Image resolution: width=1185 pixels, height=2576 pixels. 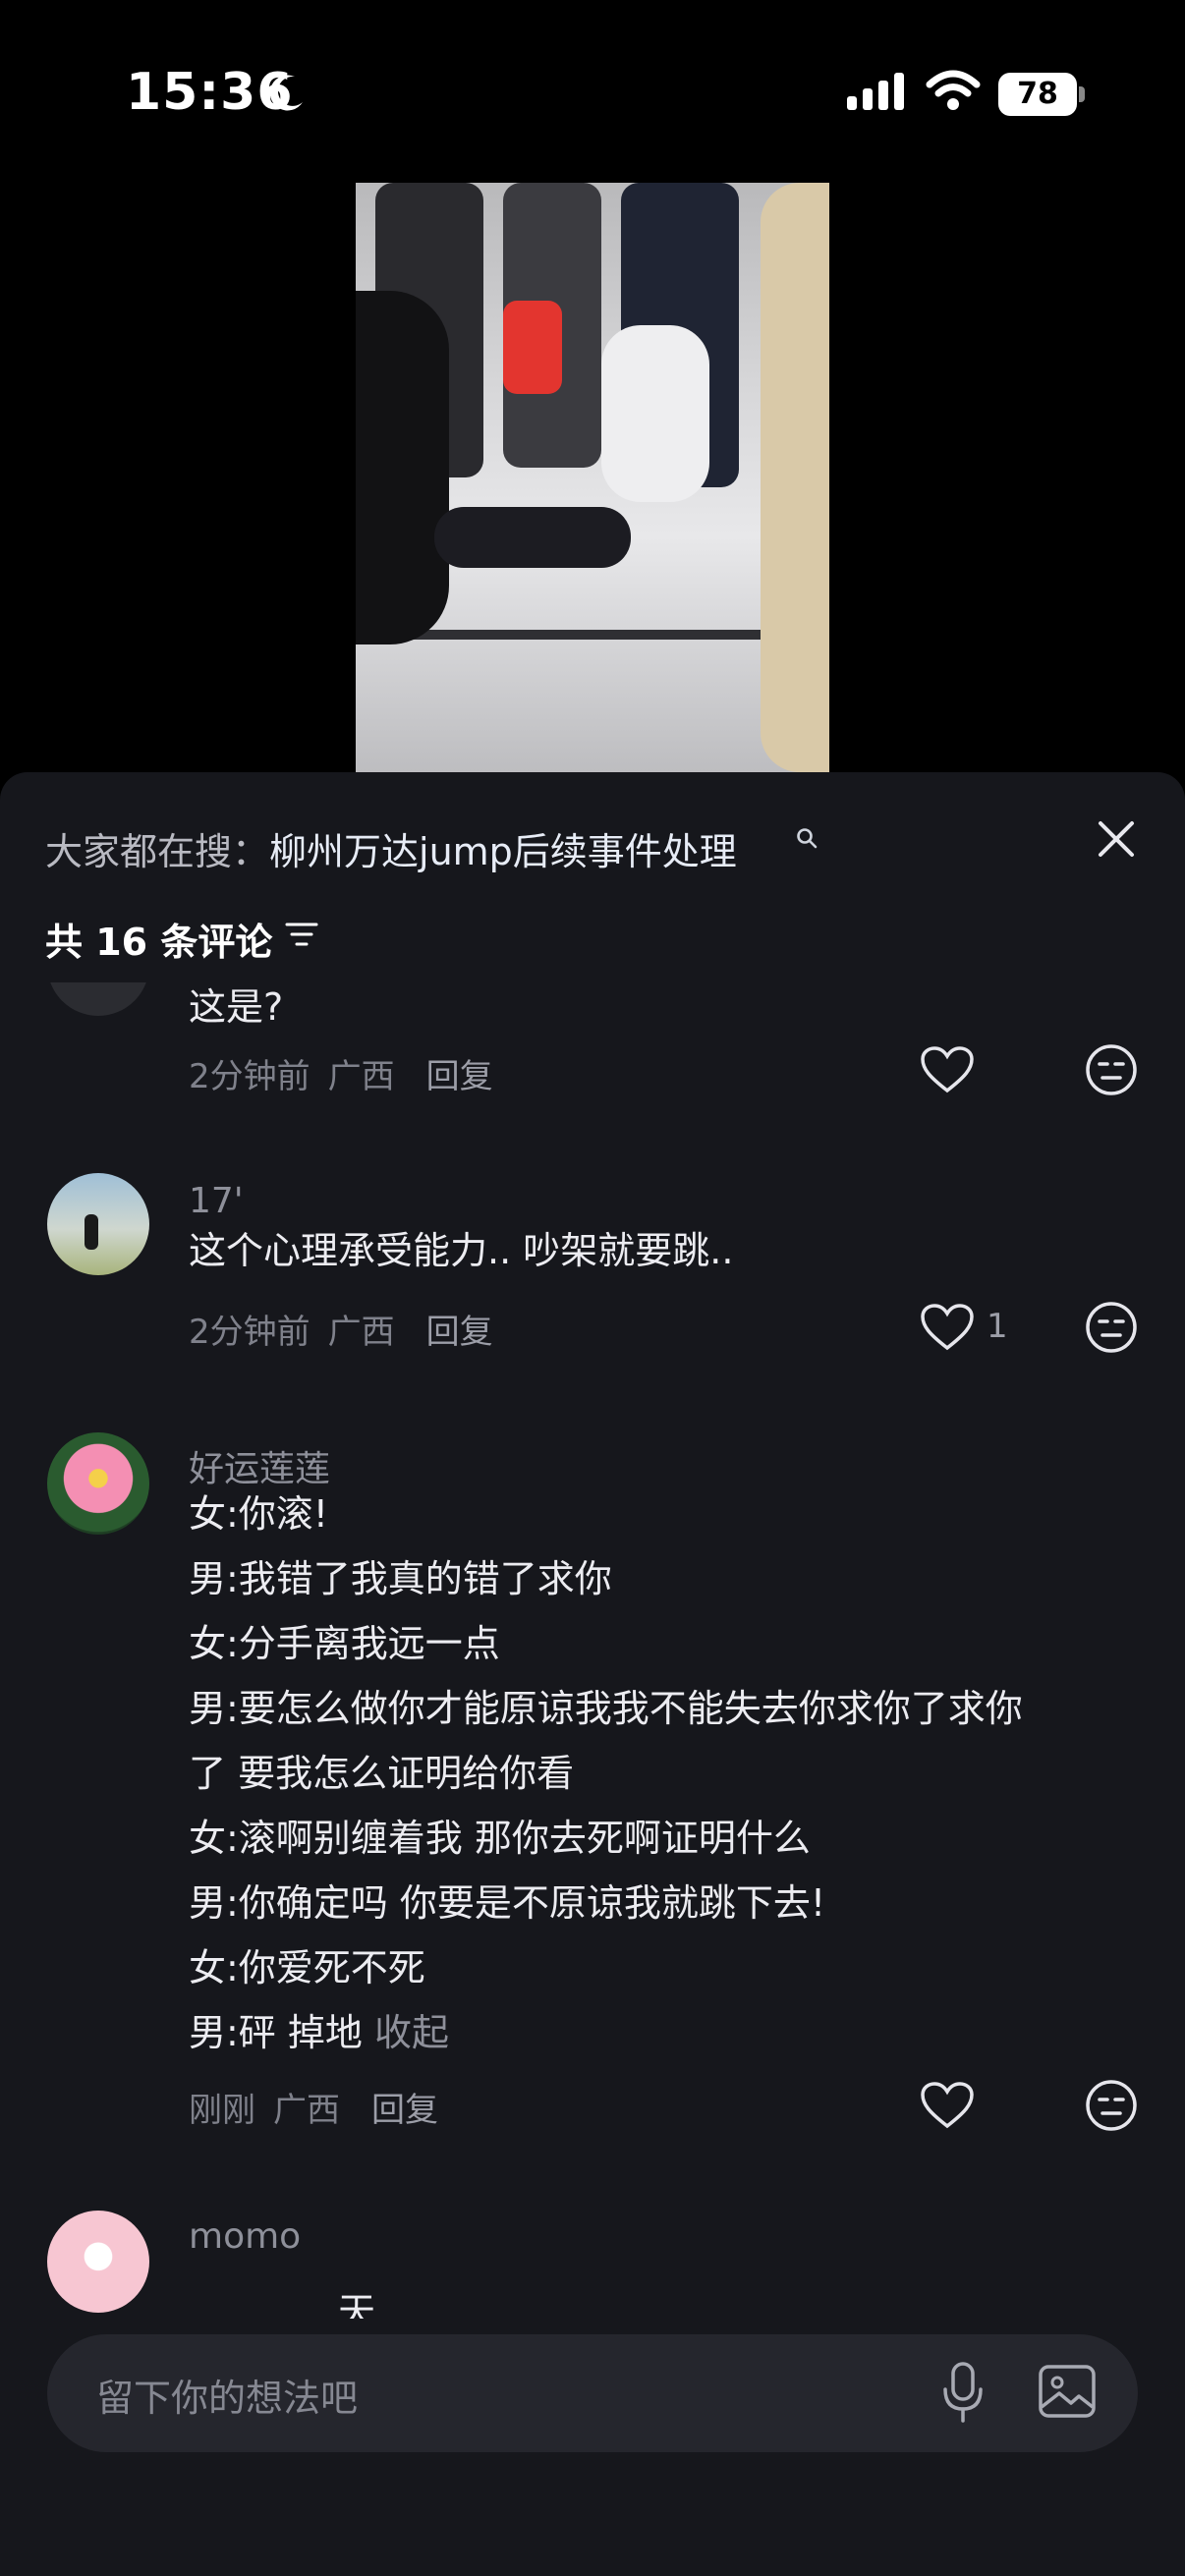 What do you see at coordinates (307, 1967) in the screenshot?
I see `comment-line: 女:你爱死不死` at bounding box center [307, 1967].